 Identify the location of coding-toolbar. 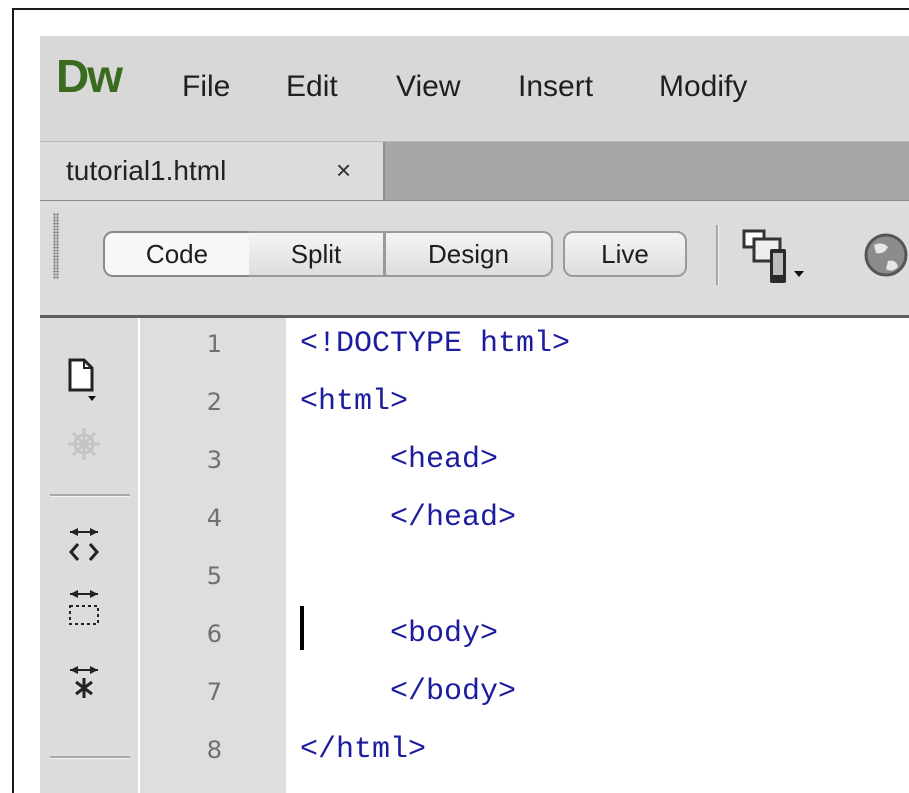
(90, 555).